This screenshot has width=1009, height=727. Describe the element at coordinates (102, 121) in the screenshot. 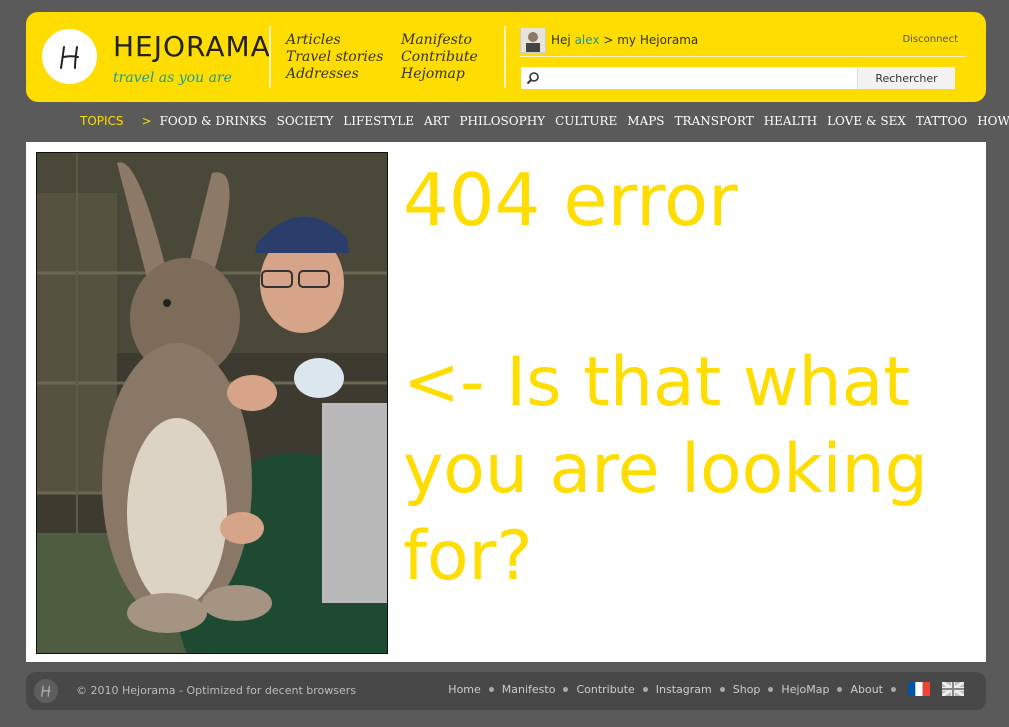

I see `topics-label: TOPICS` at that location.